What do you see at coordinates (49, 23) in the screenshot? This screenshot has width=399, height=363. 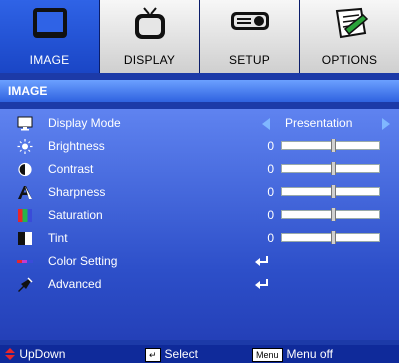 I see `monitor-icon` at bounding box center [49, 23].